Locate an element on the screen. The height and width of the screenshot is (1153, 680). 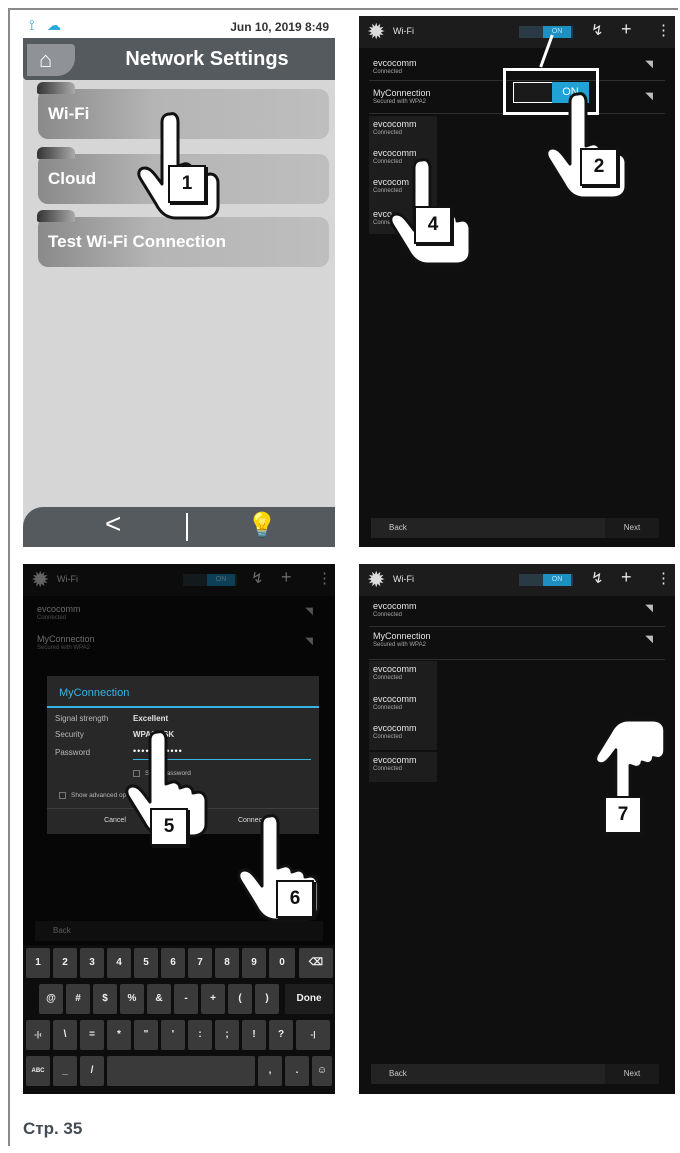
space-key is located at coordinates (181, 1071).